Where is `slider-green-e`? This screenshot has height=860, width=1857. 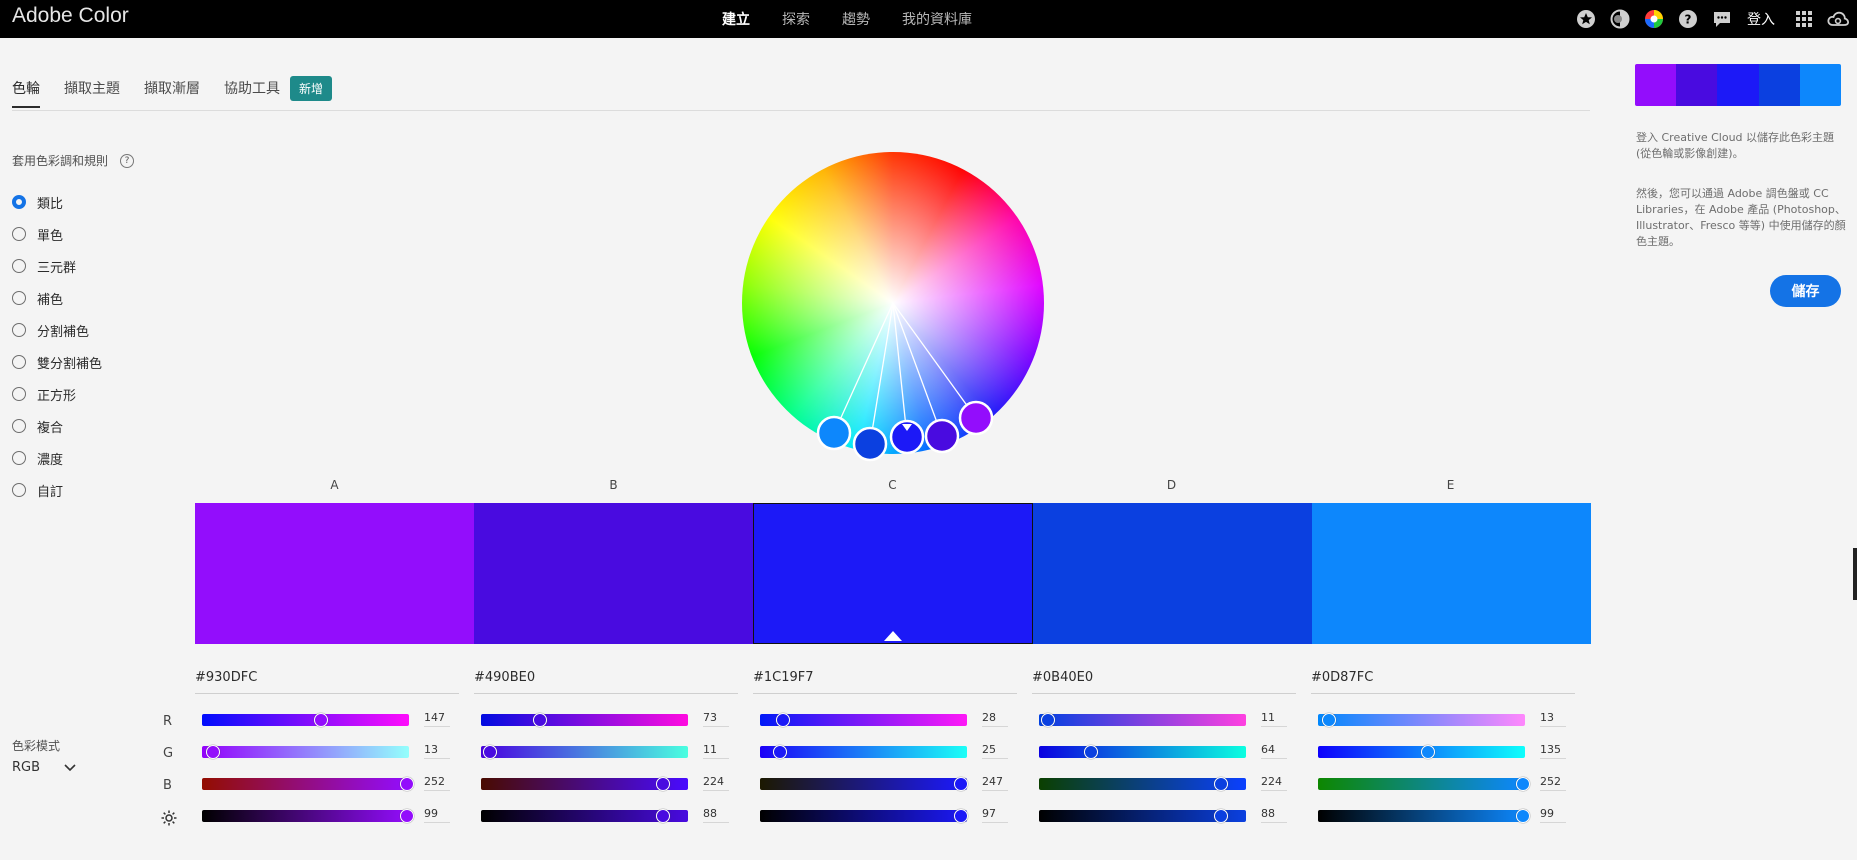
slider-green-e is located at coordinates (1421, 752).